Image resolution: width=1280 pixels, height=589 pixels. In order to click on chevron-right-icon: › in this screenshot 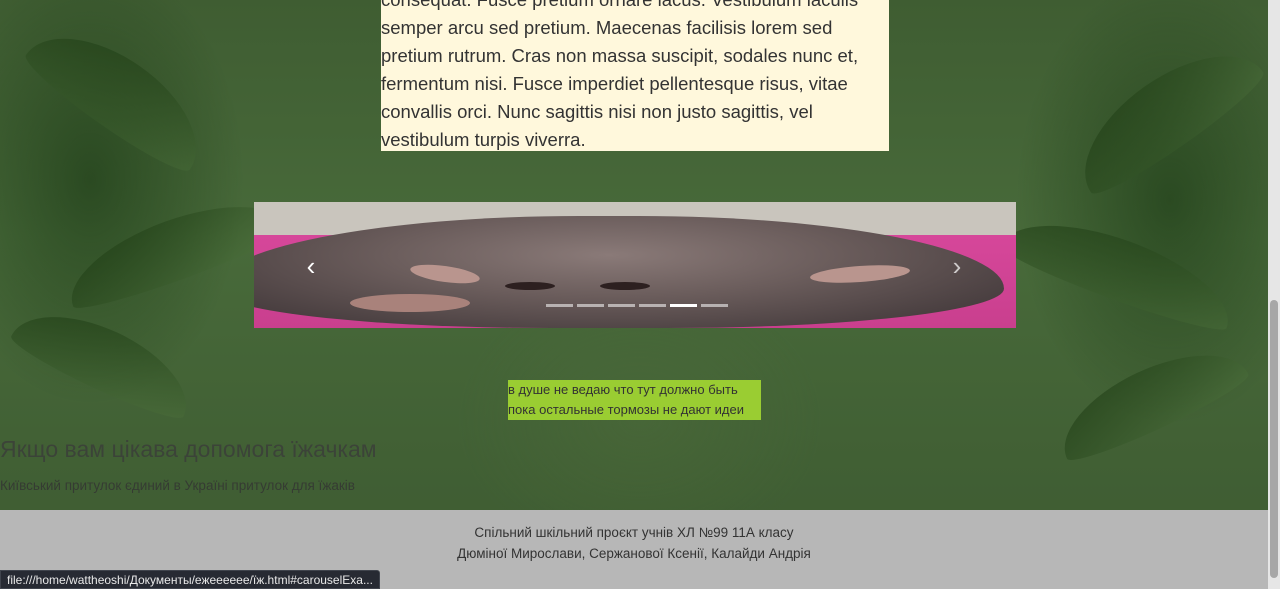, I will do `click(957, 266)`.